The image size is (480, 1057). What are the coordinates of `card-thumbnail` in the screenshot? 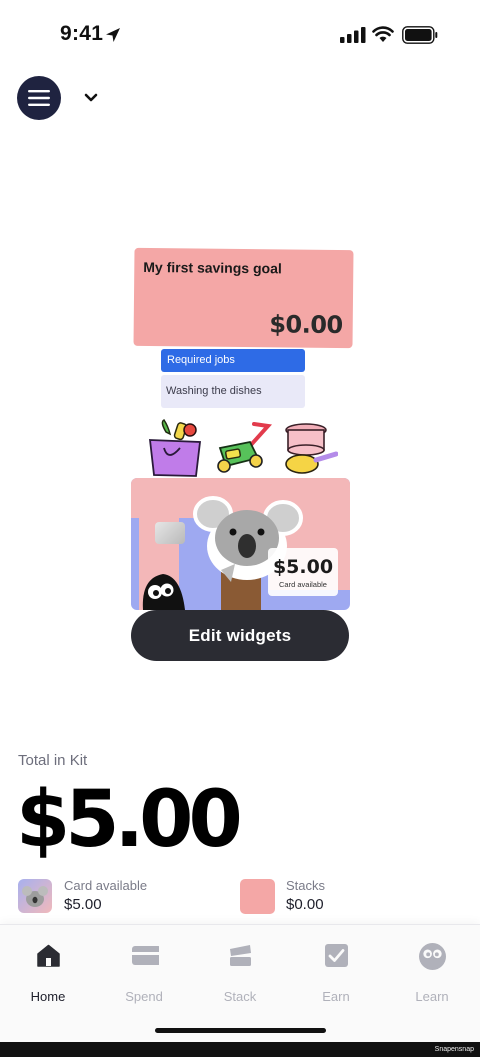 It's located at (35, 896).